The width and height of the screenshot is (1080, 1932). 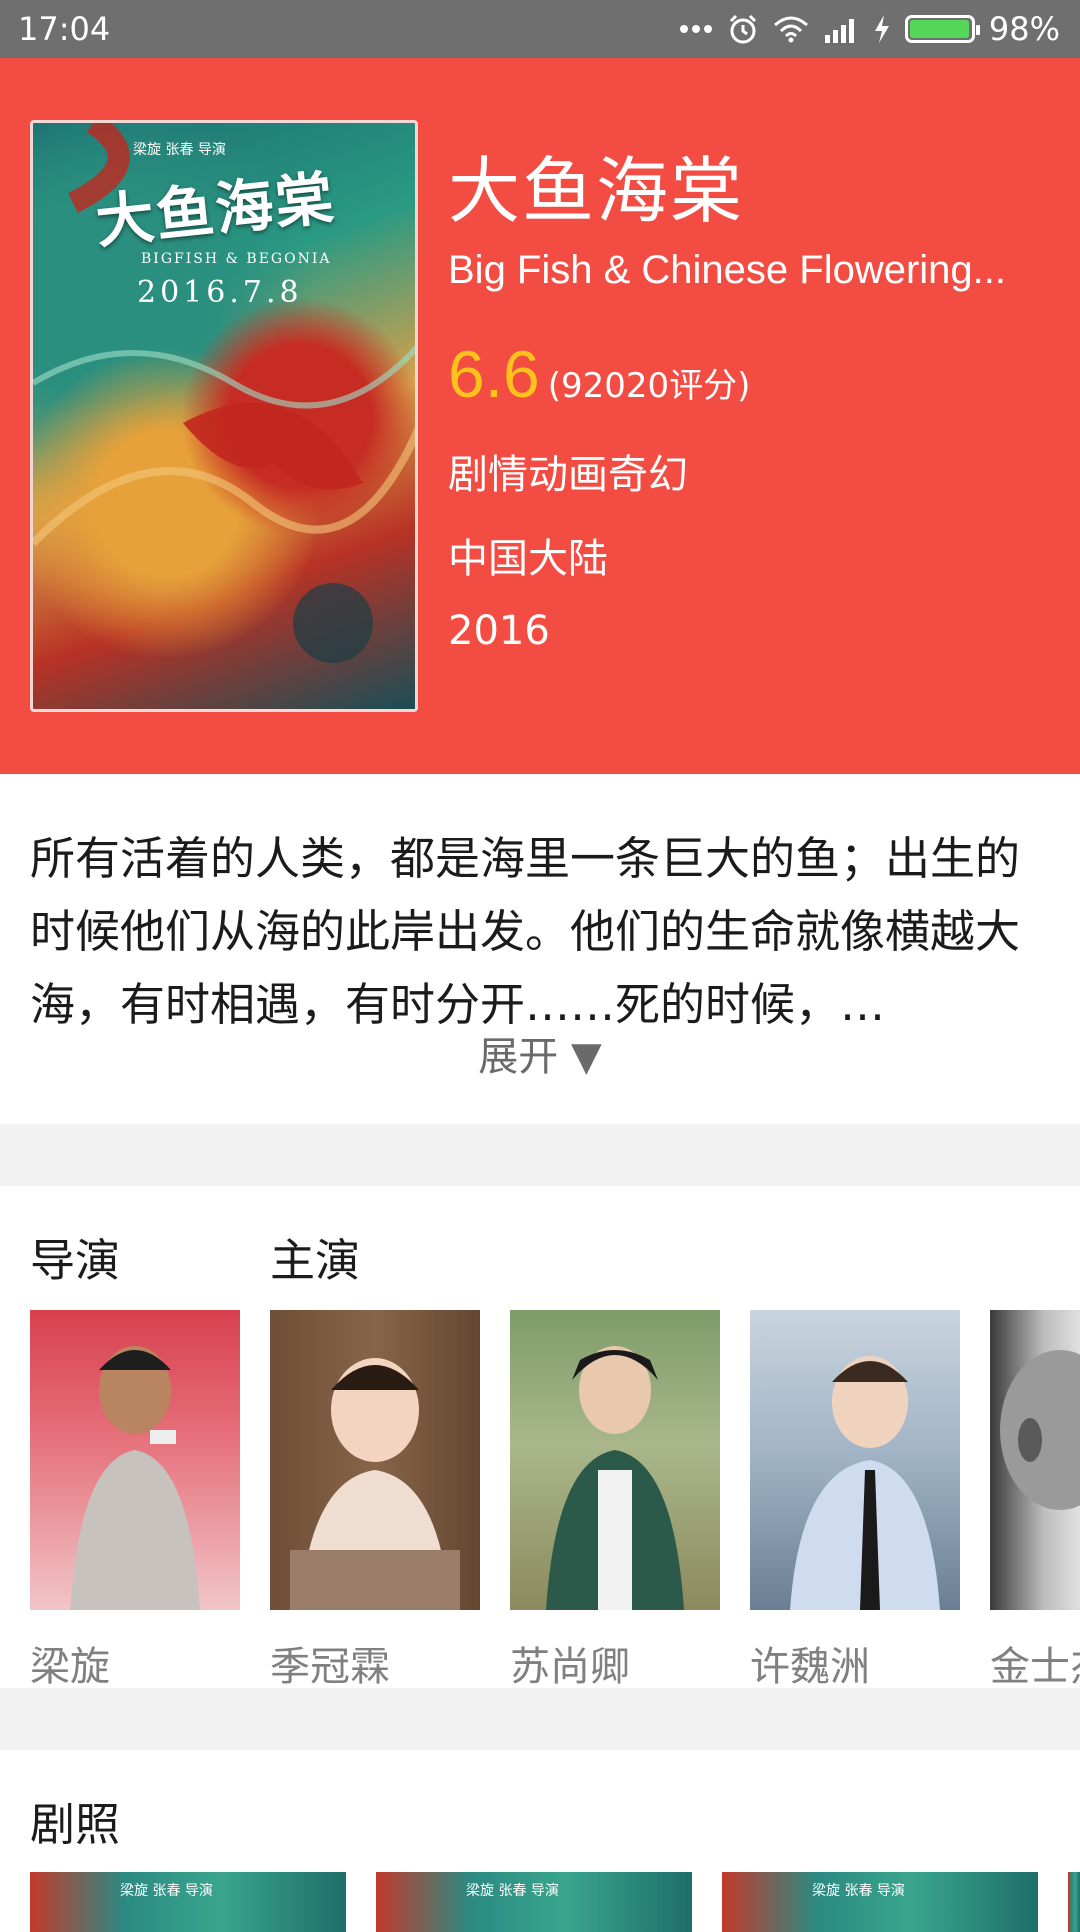 I want to click on expand-button: 展开 ▼, so click(x=540, y=1053).